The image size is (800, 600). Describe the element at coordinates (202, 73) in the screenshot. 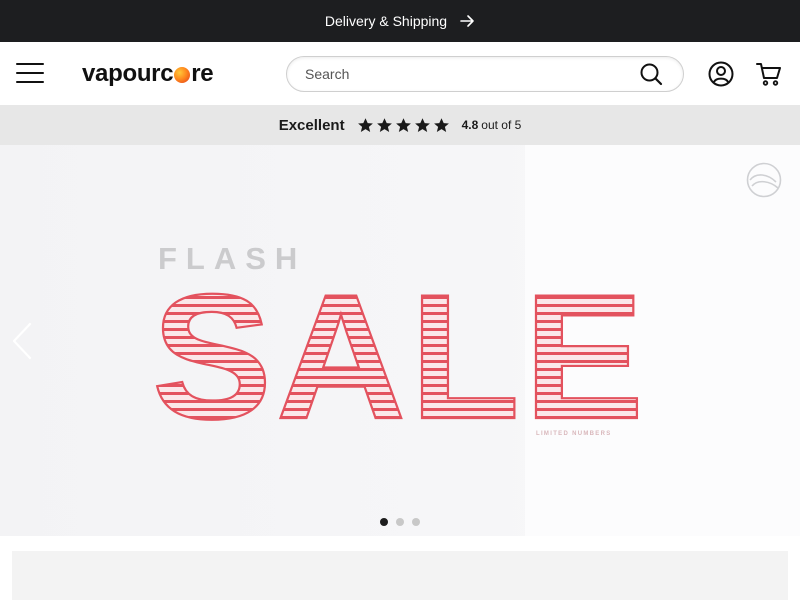

I see `logo-text-end: re` at that location.